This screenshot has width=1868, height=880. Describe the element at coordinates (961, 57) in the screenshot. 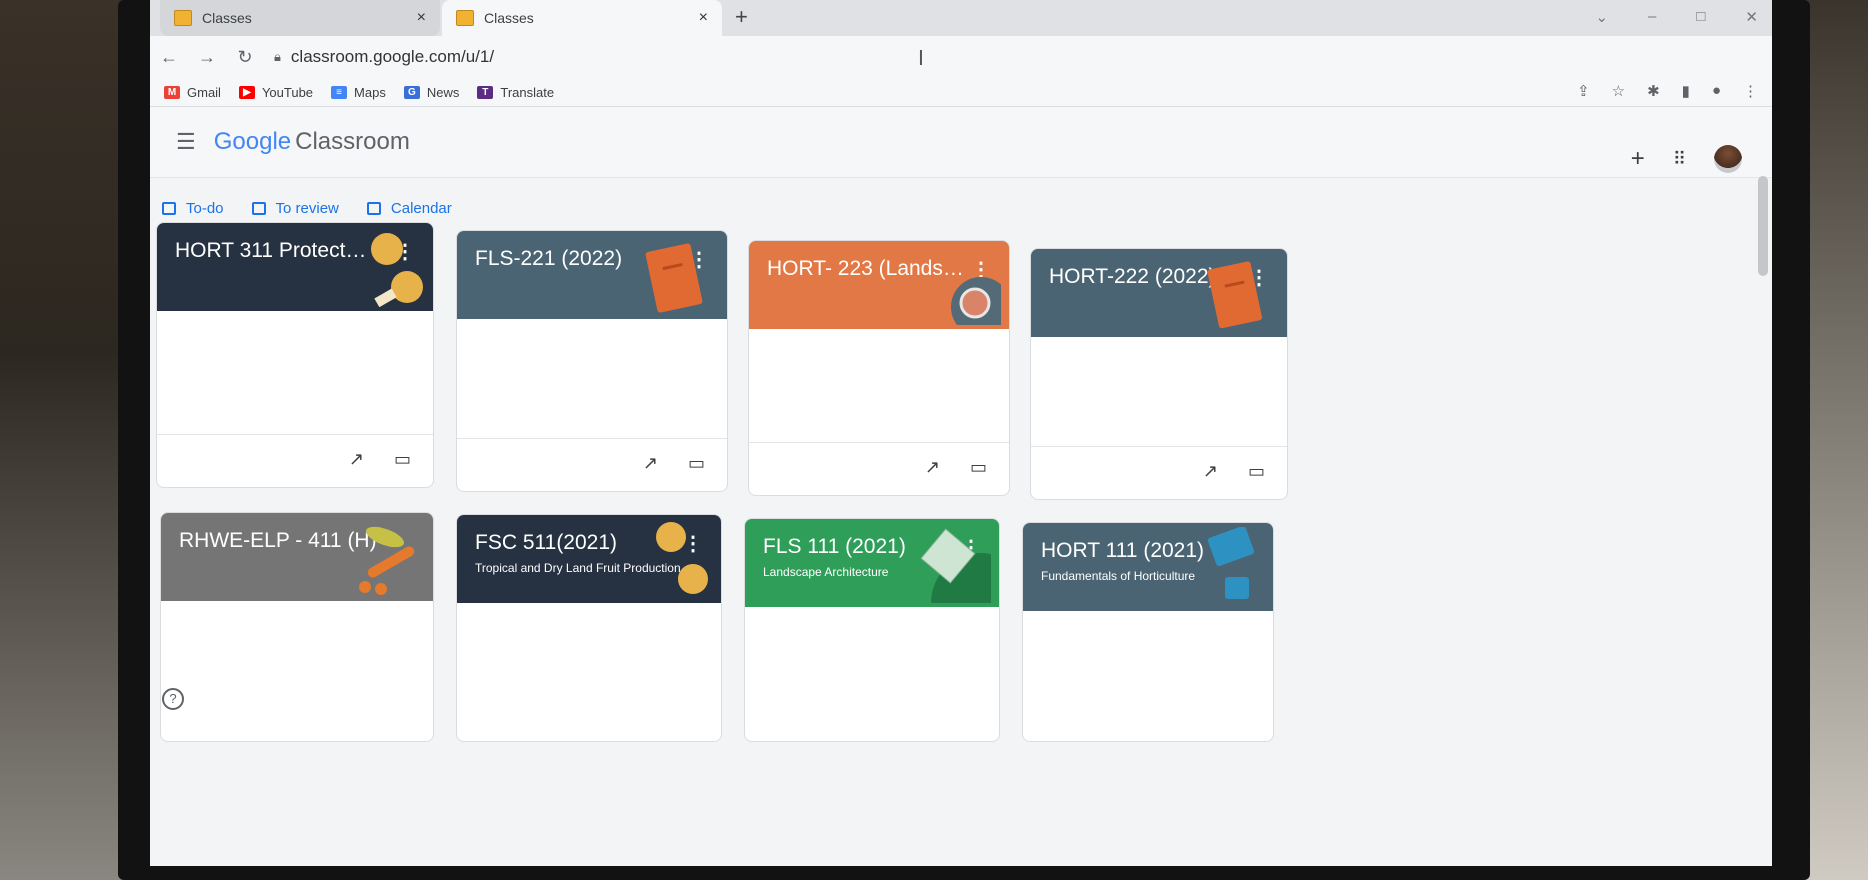

I see `address-bar-row: ← → ↻ 🔒︎ classroom.google.com/u/1/ I` at that location.